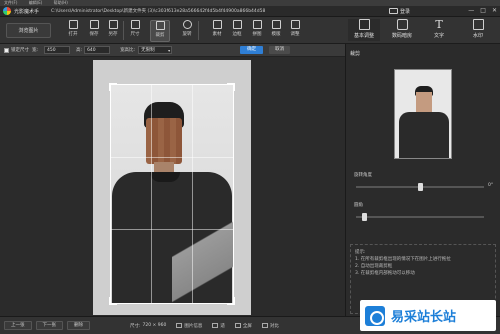 The width and height of the screenshot is (500, 334). What do you see at coordinates (36, 2) in the screenshot?
I see `menu-edit: 编辑(E)` at bounding box center [36, 2].